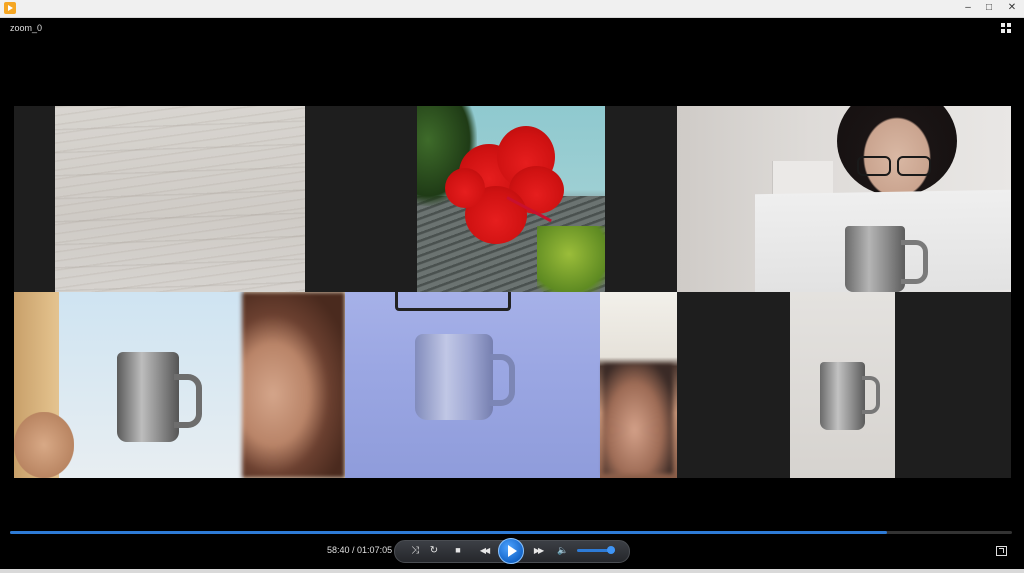 This screenshot has height=573, width=1024. I want to click on volume-icon: 🔈, so click(563, 550).